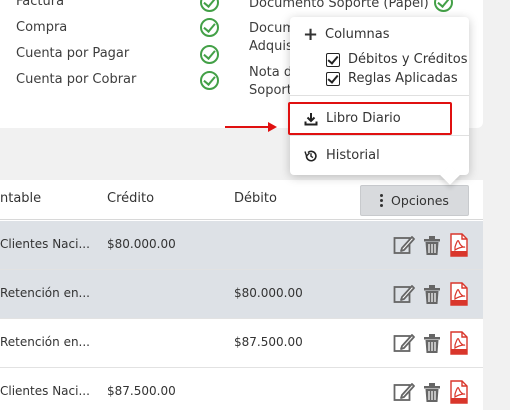 The image size is (510, 410). What do you see at coordinates (311, 34) in the screenshot?
I see `plus-icon: +` at bounding box center [311, 34].